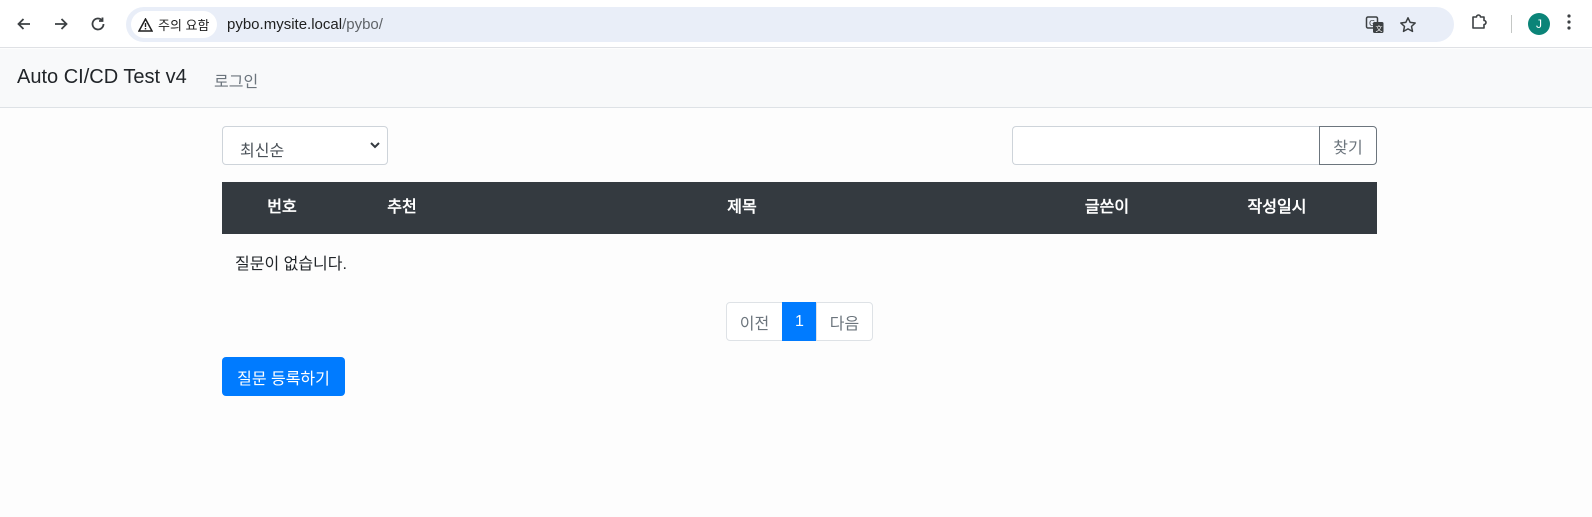 This screenshot has width=1592, height=517. I want to click on toolbar-divider, so click(1511, 24).